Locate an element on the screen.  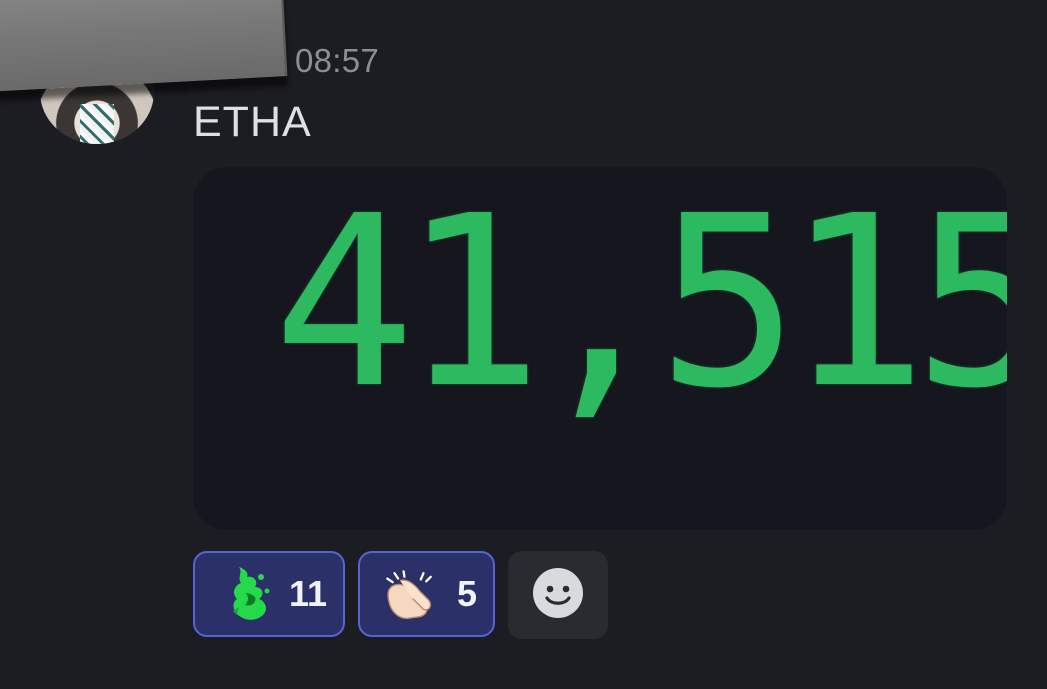
message-timestamp: 08:57 is located at coordinates (337, 60).